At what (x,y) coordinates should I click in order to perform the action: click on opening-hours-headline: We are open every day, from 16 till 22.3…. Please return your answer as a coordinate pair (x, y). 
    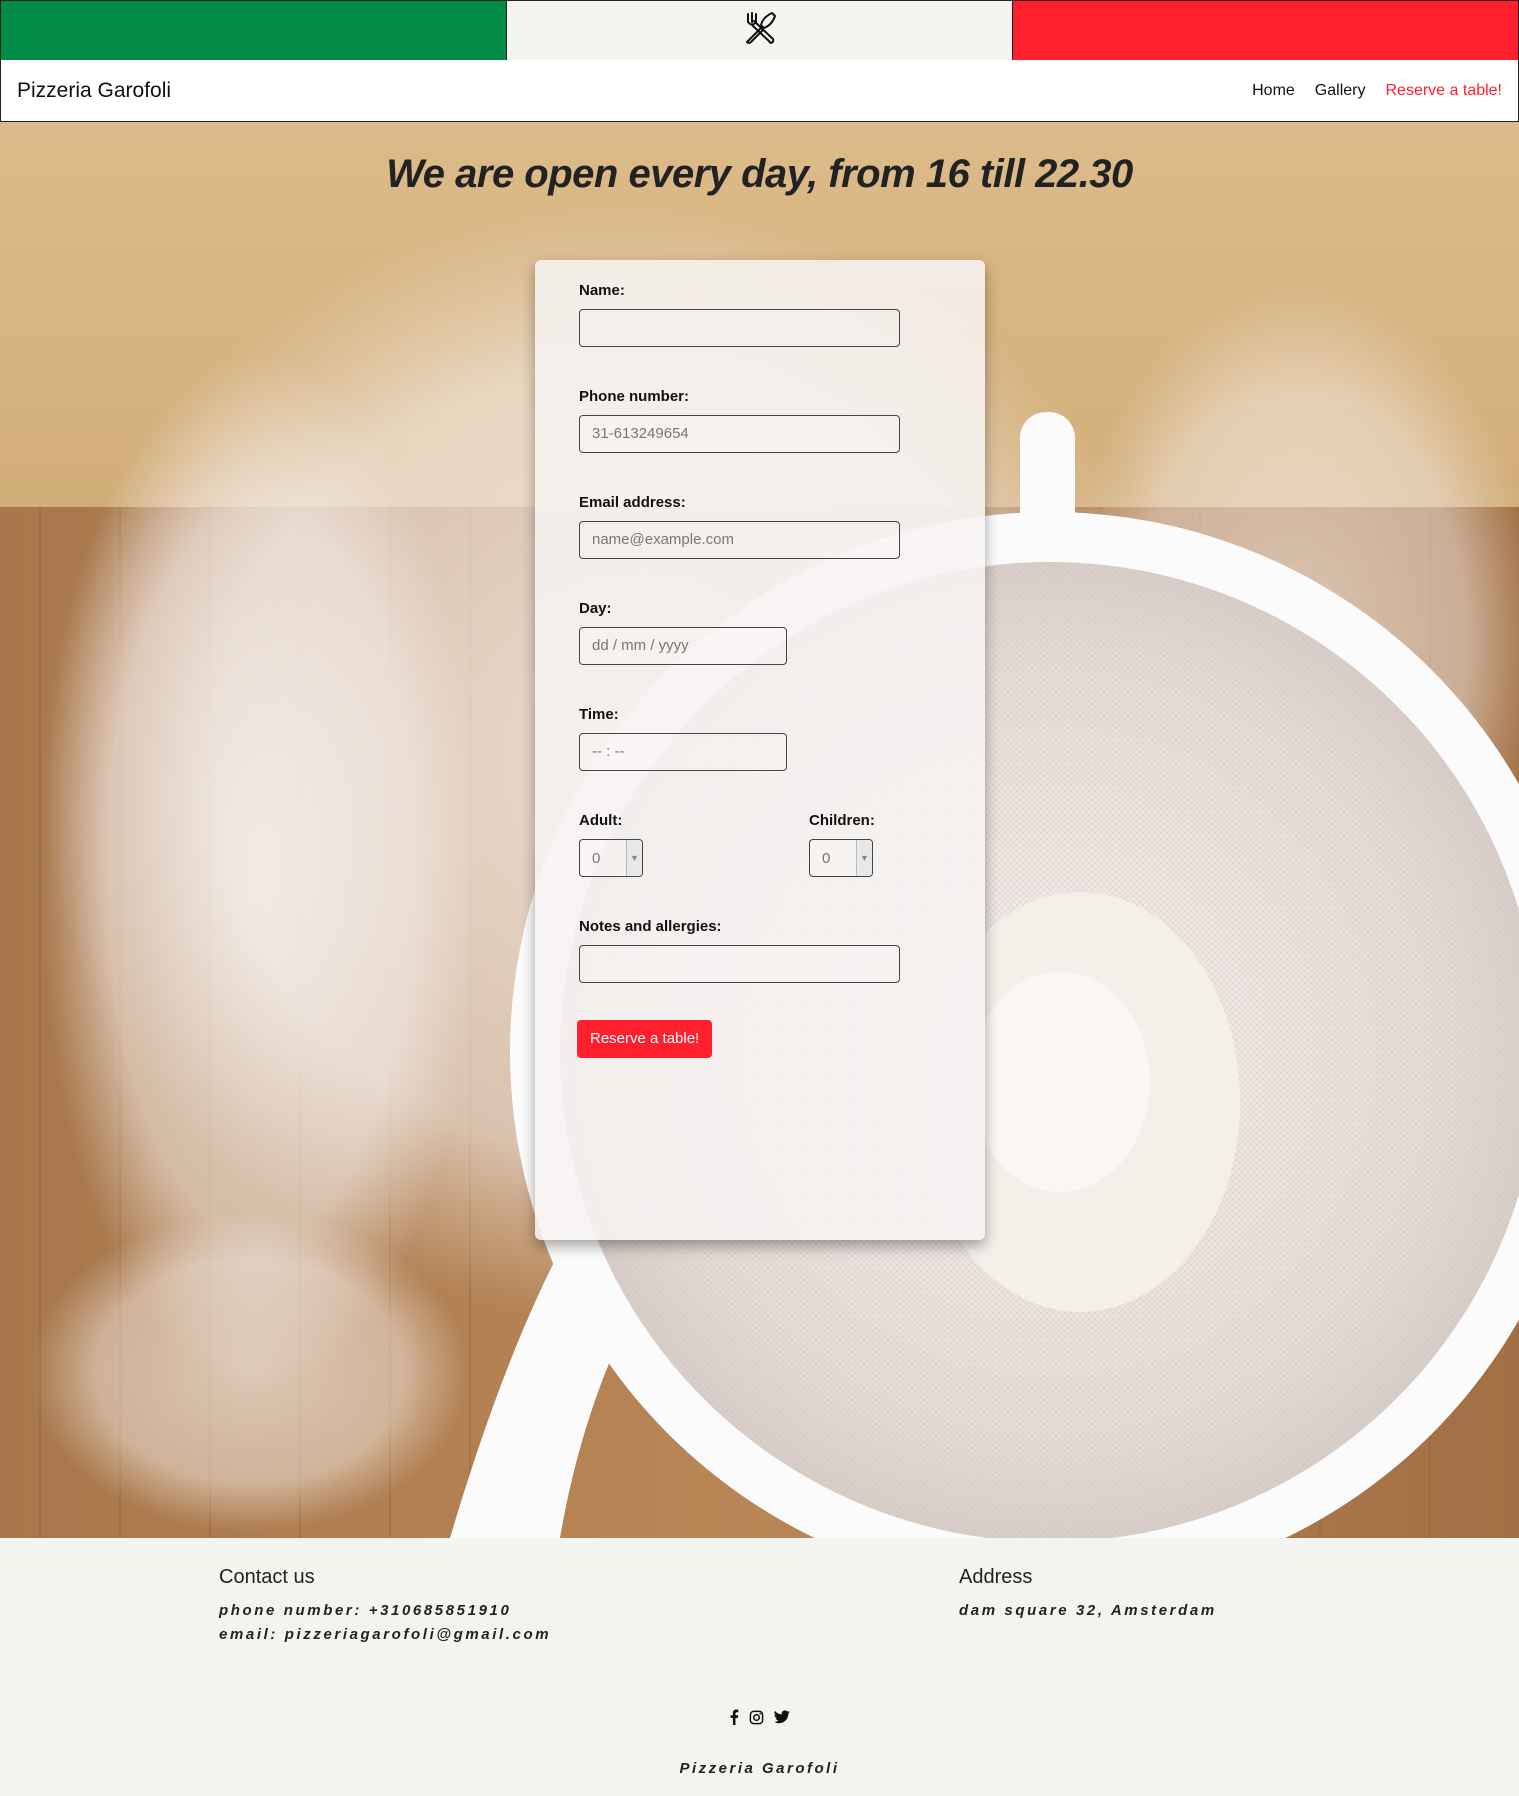
    Looking at the image, I should click on (759, 174).